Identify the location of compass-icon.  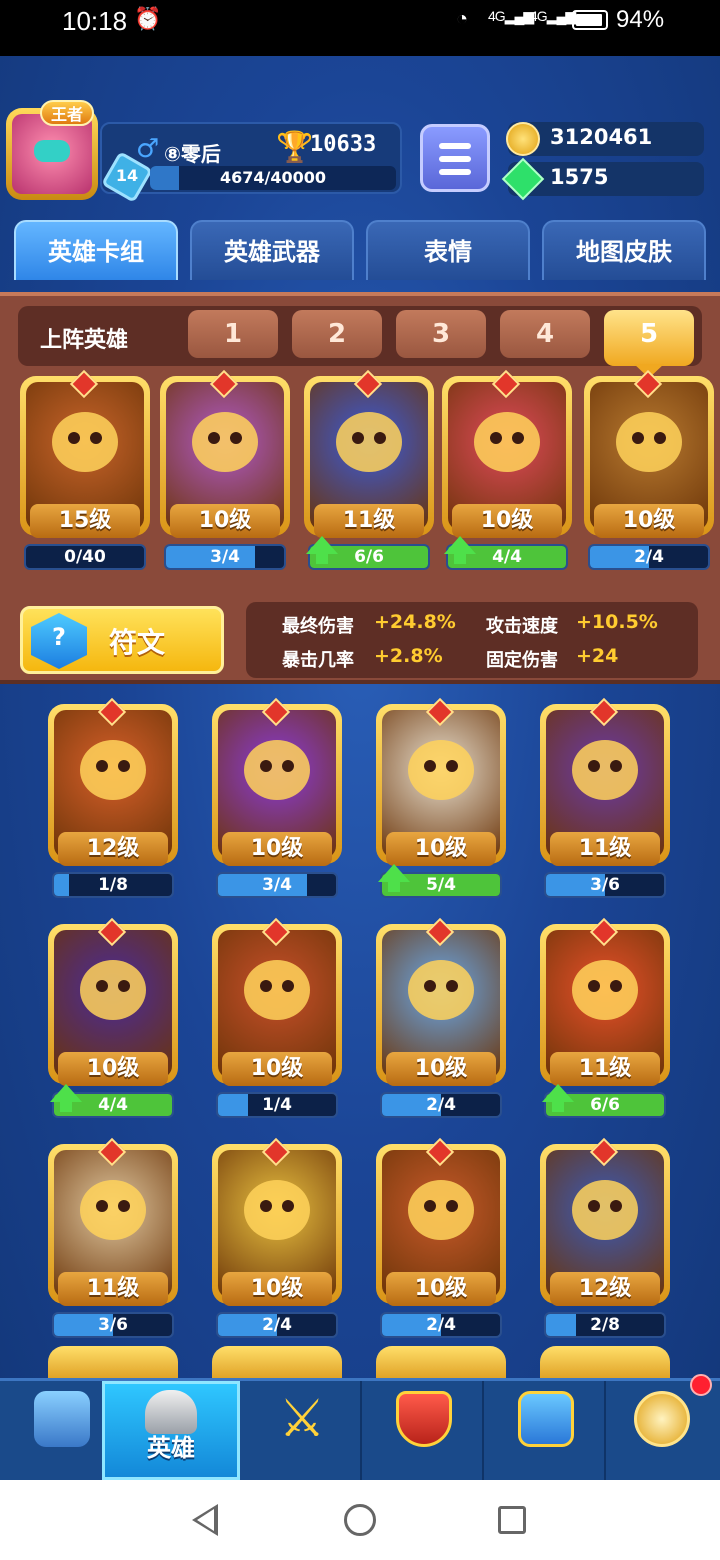
(662, 1419).